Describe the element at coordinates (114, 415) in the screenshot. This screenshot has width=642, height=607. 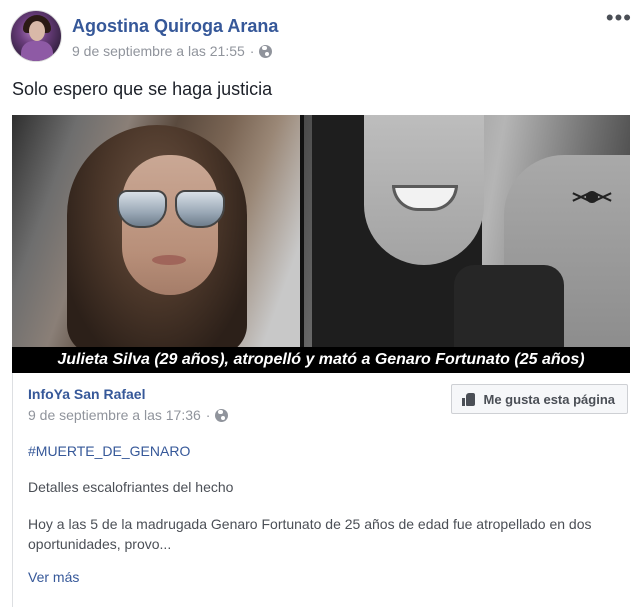
I see `shared-timestamp: 9 de septiembre a las 17:36` at that location.